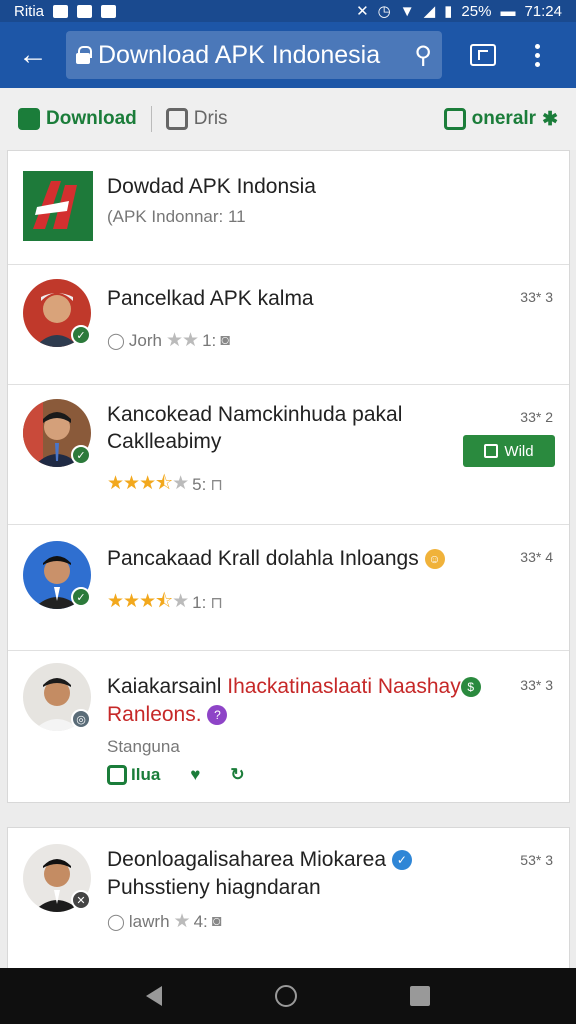  Describe the element at coordinates (423, 55) in the screenshot. I see `search-icon: ⚲` at that location.